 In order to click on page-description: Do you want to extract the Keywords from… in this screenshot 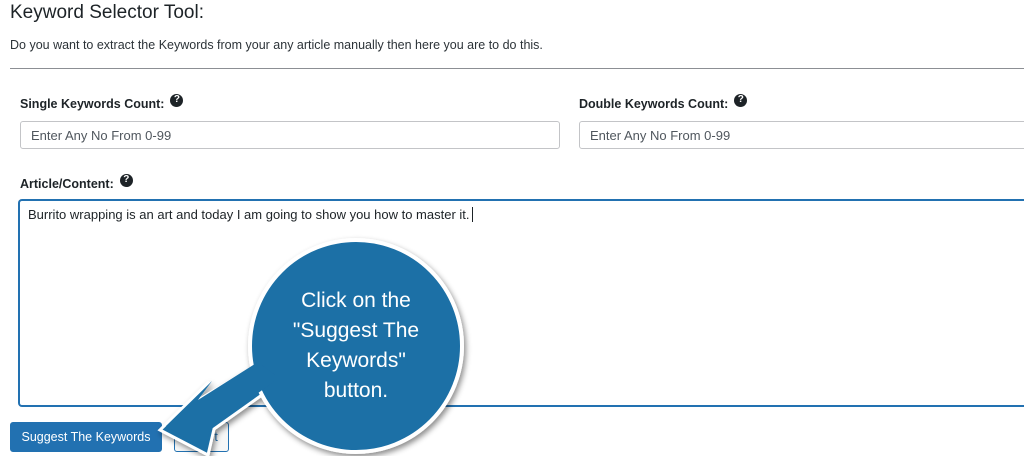, I will do `click(276, 45)`.